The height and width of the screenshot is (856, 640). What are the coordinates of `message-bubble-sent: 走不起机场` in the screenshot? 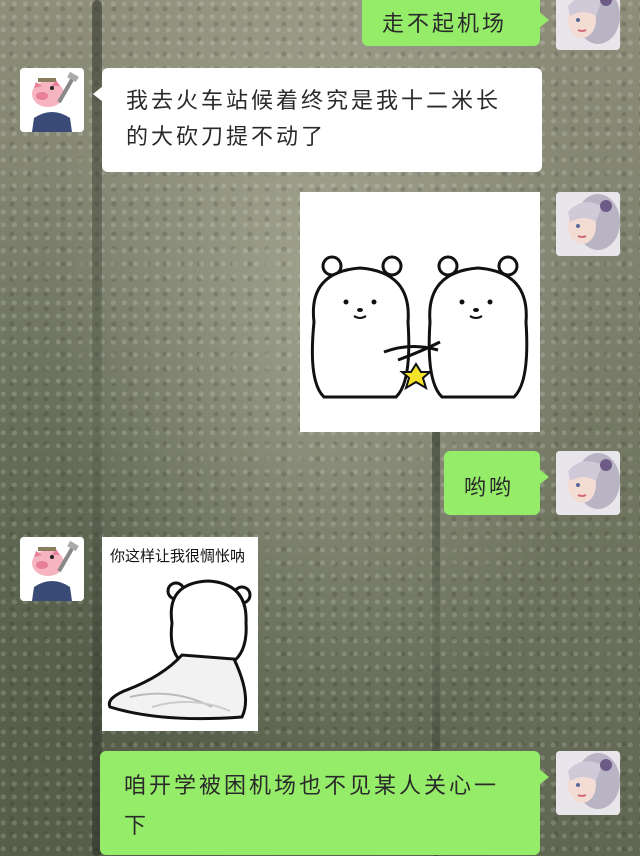 It's located at (455, 23).